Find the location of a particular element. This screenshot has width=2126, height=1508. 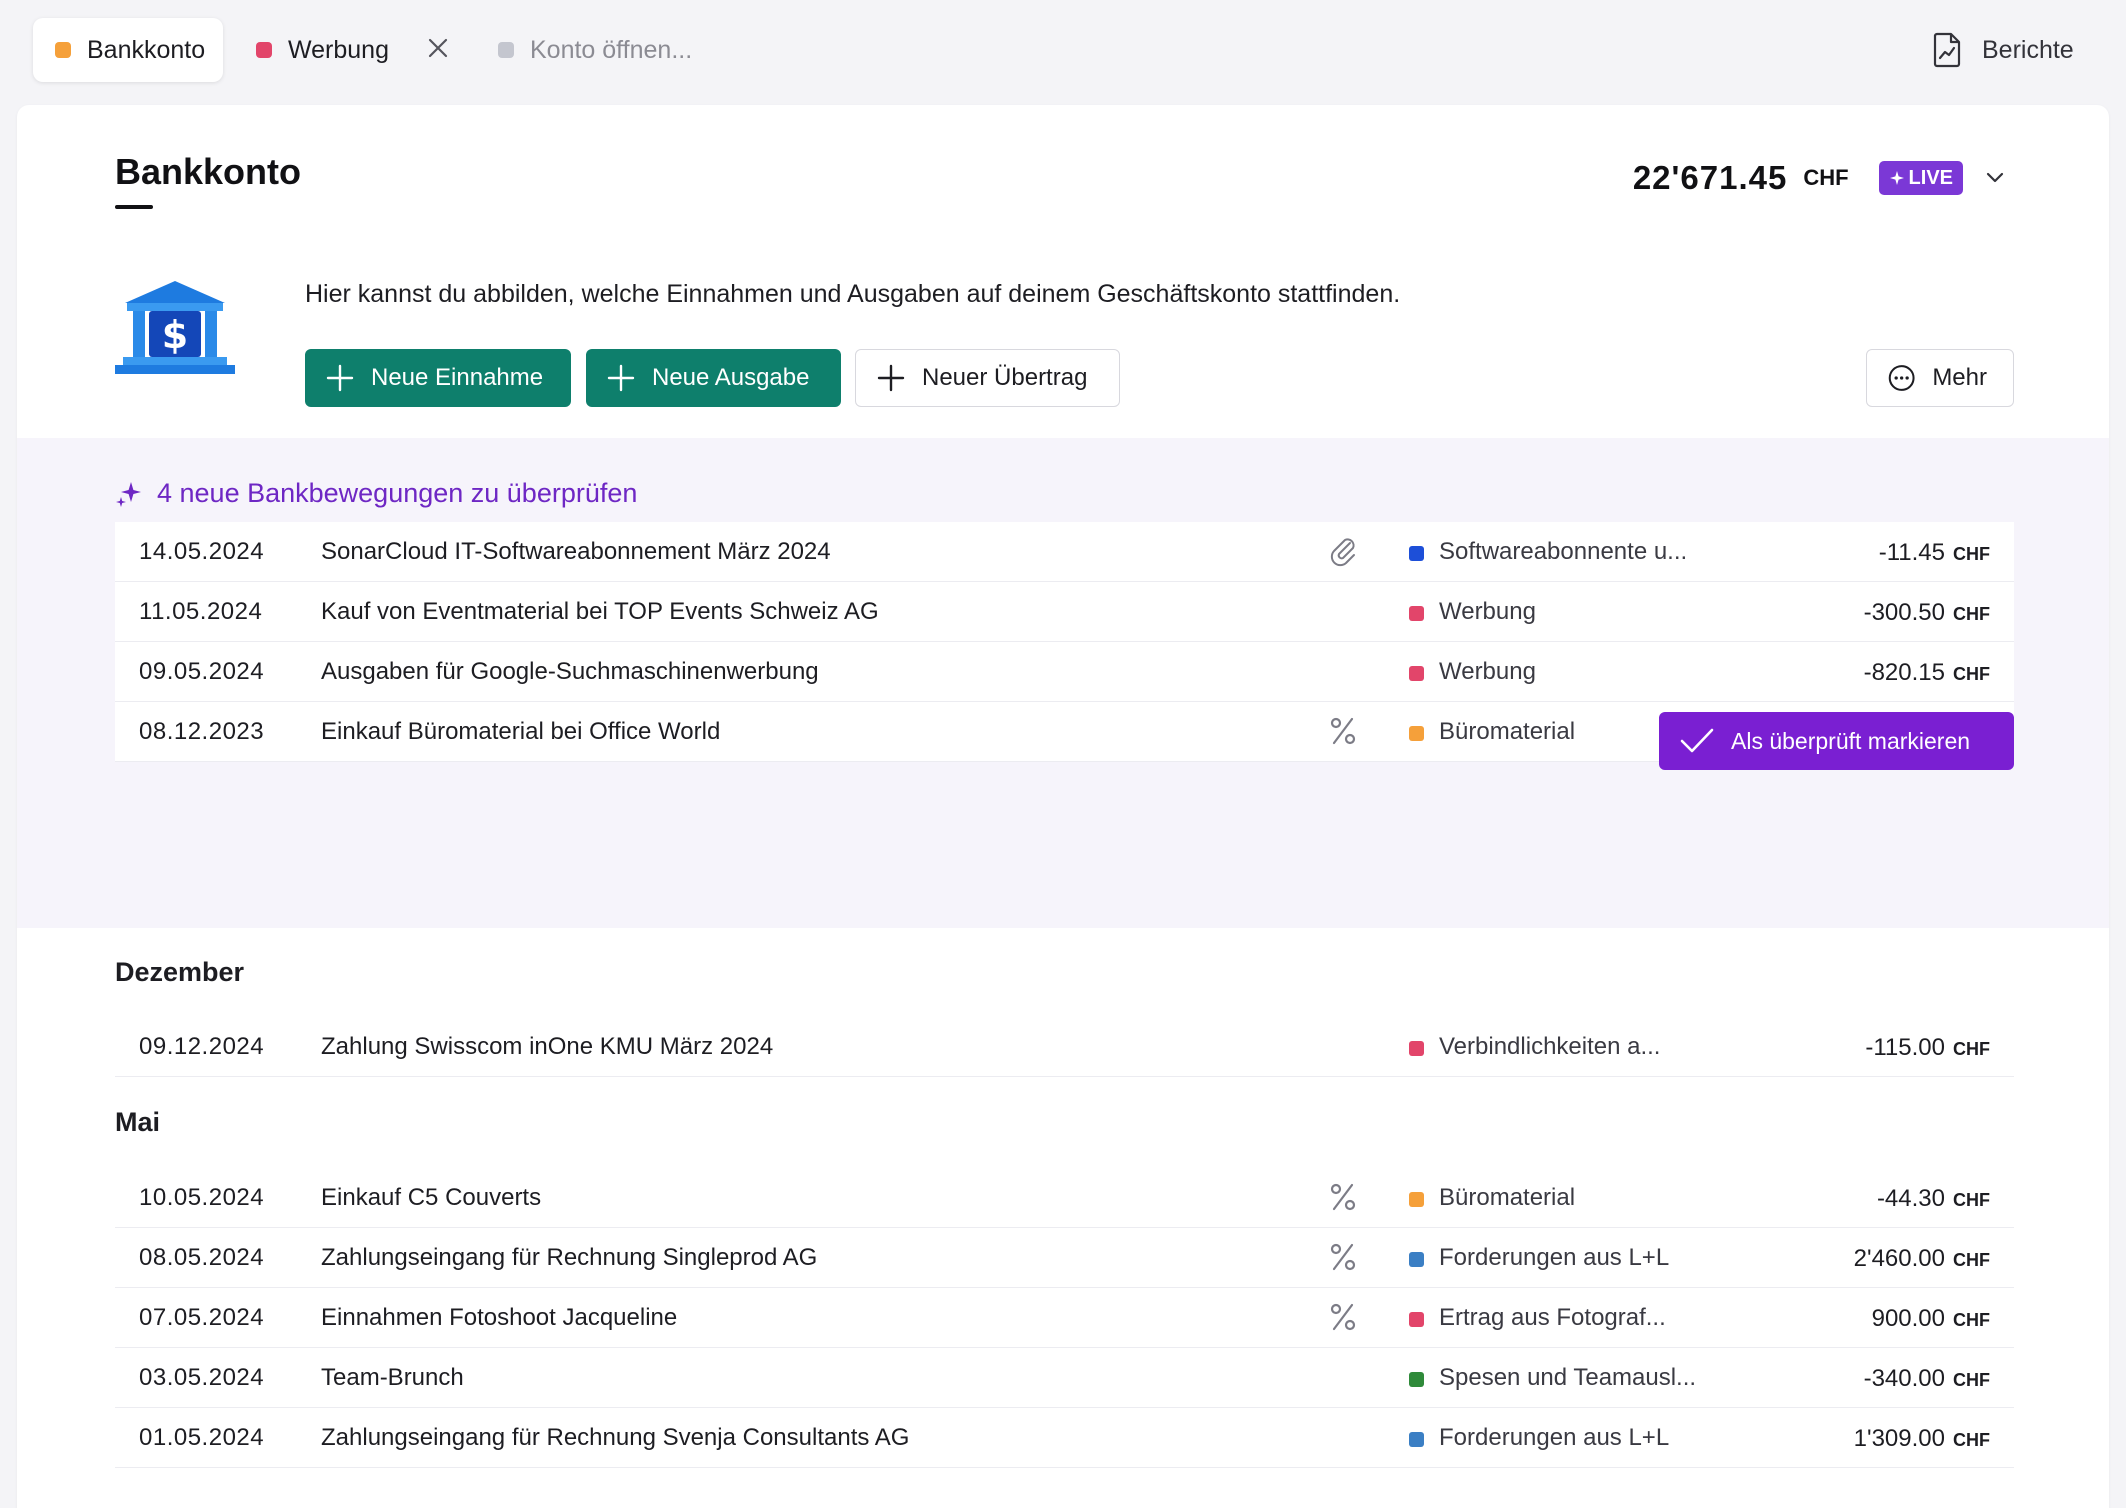

reports-button: Berichte is located at coordinates (2003, 50).